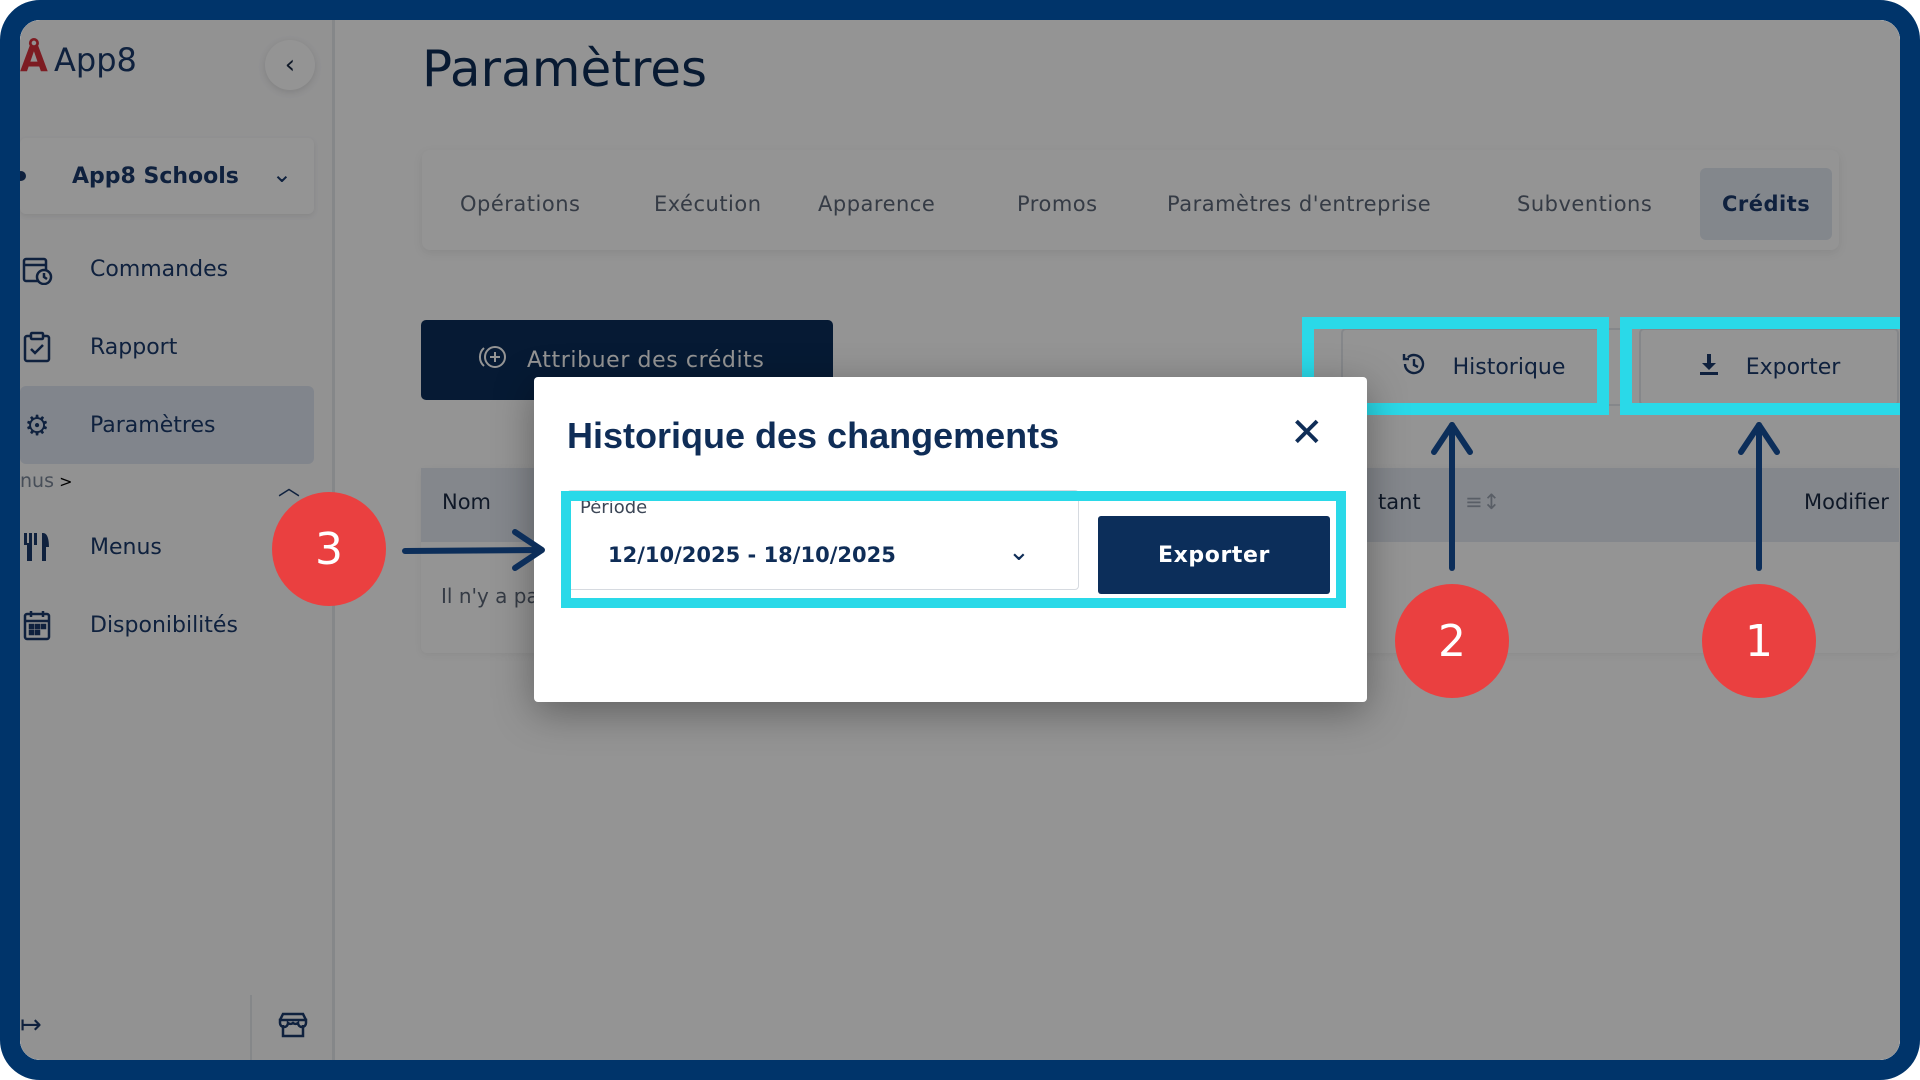  What do you see at coordinates (1452, 641) in the screenshot?
I see `annotation-marker-2: 2` at bounding box center [1452, 641].